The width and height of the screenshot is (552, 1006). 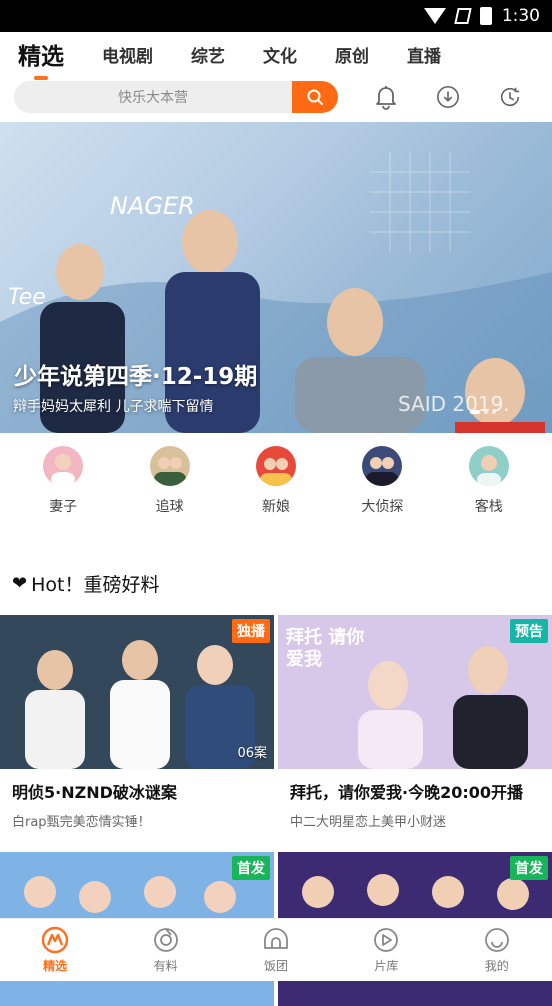 What do you see at coordinates (529, 631) in the screenshot?
I see `card-badge: 预告` at bounding box center [529, 631].